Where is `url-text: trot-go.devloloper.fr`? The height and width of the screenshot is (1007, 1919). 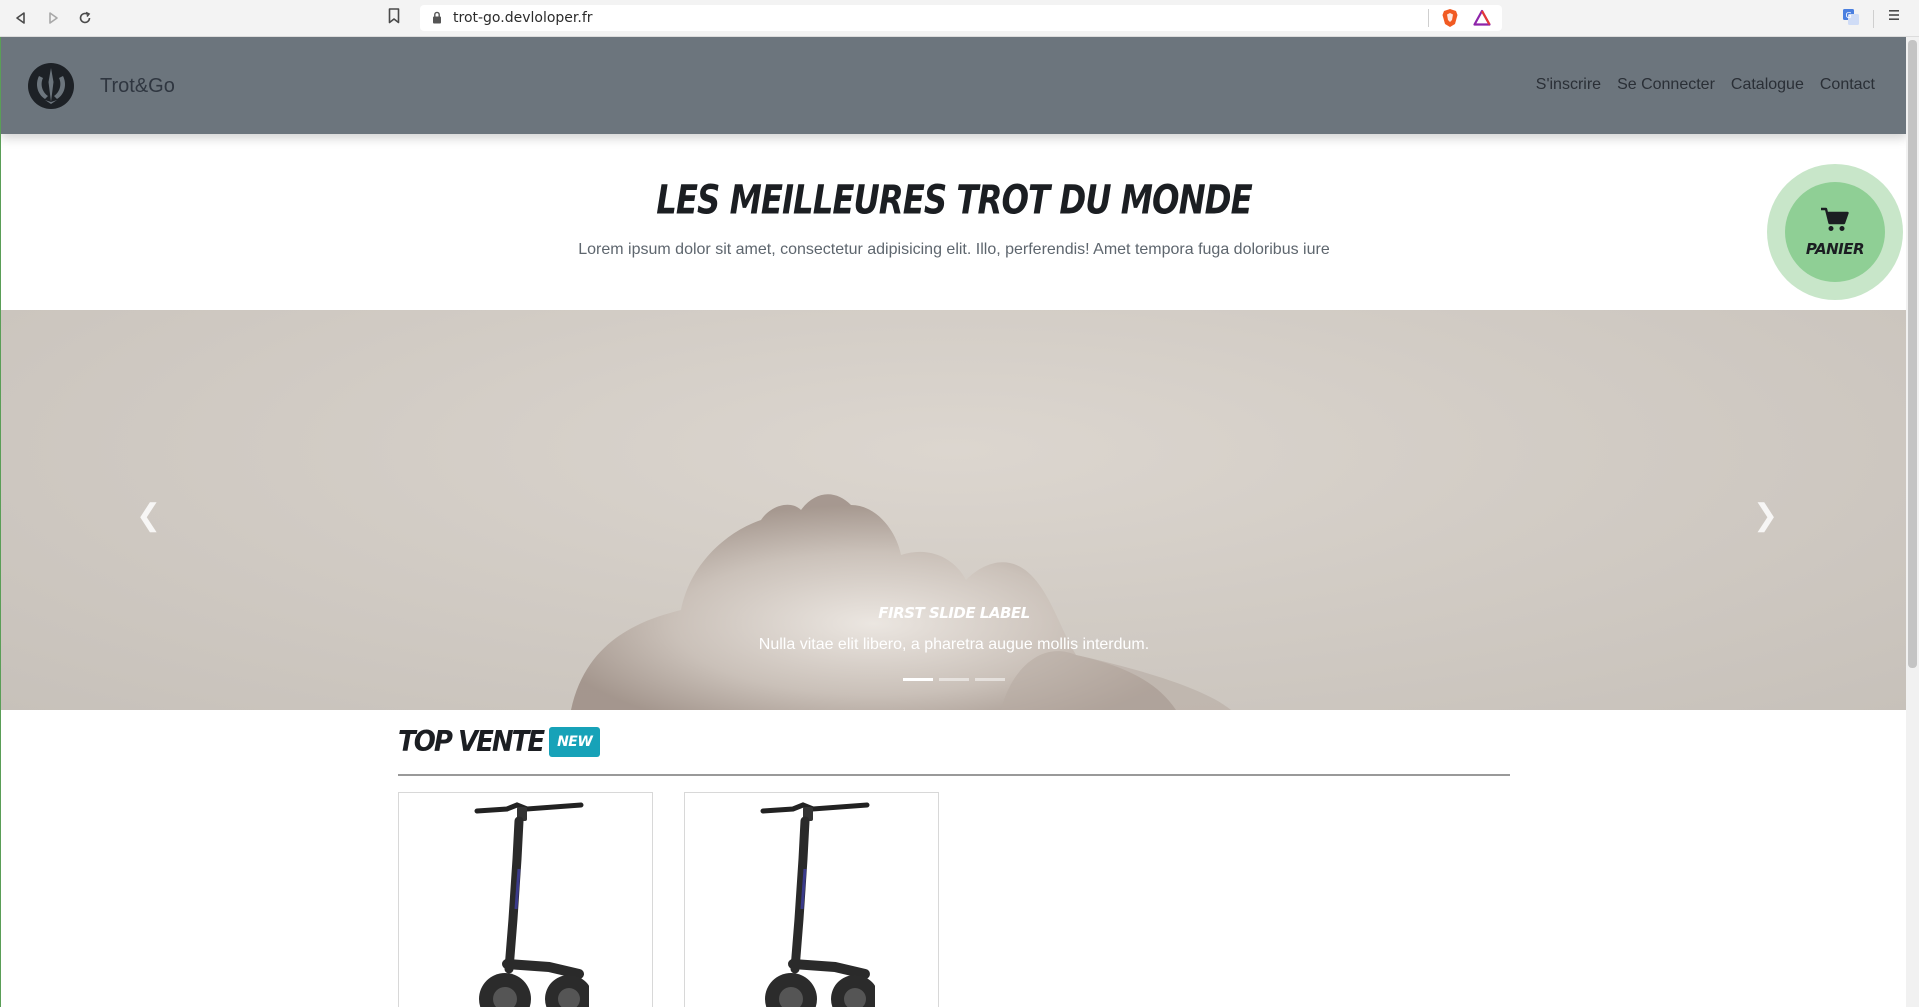 url-text: trot-go.devloloper.fr is located at coordinates (523, 18).